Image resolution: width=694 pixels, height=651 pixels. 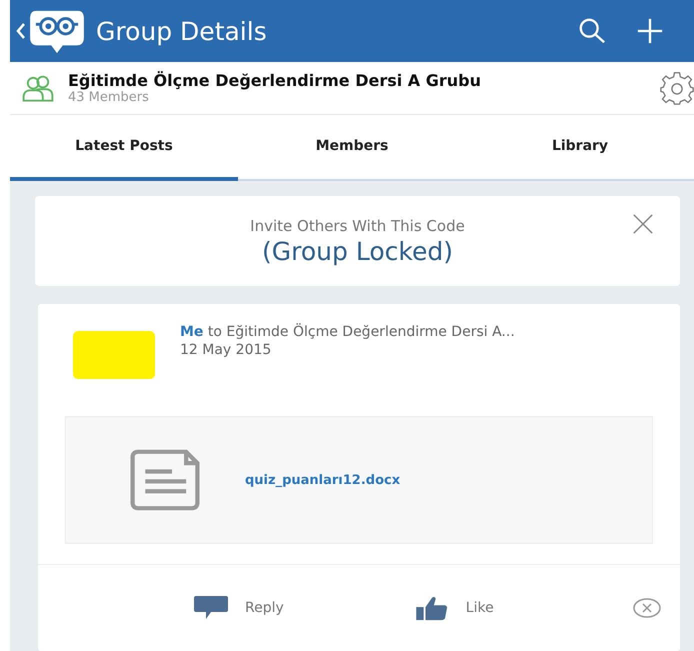 I want to click on invite-code: (Group Locked), so click(x=357, y=251).